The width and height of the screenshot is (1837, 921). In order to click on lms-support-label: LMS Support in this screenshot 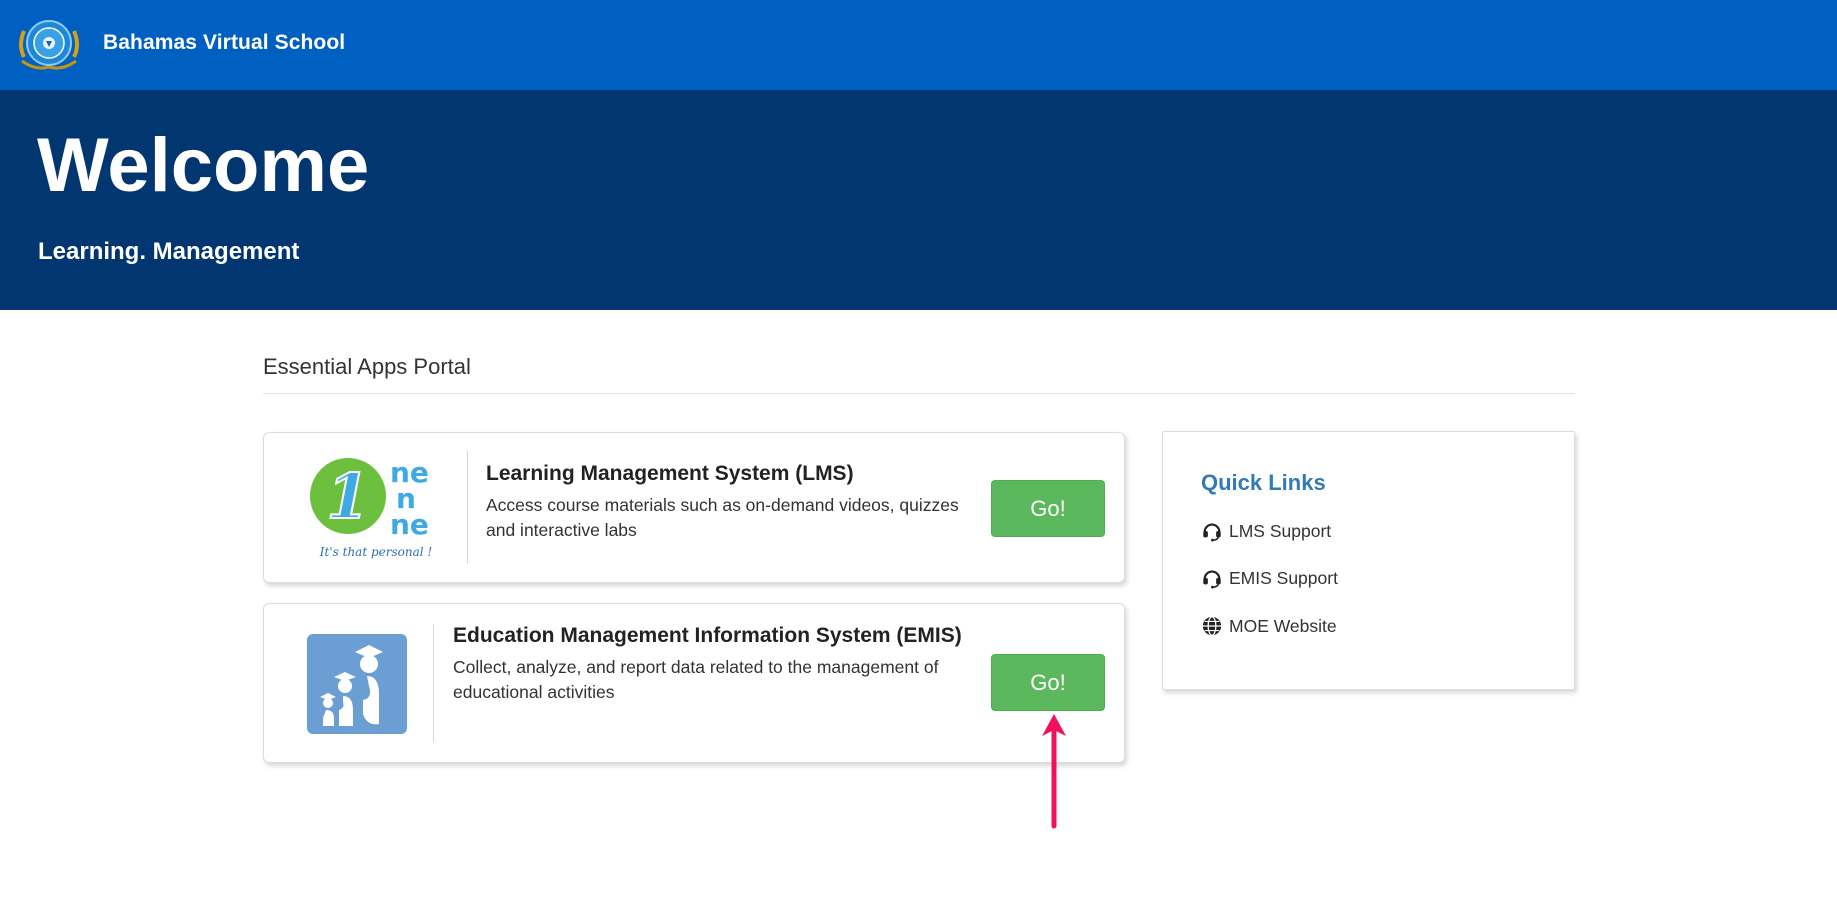, I will do `click(1280, 530)`.